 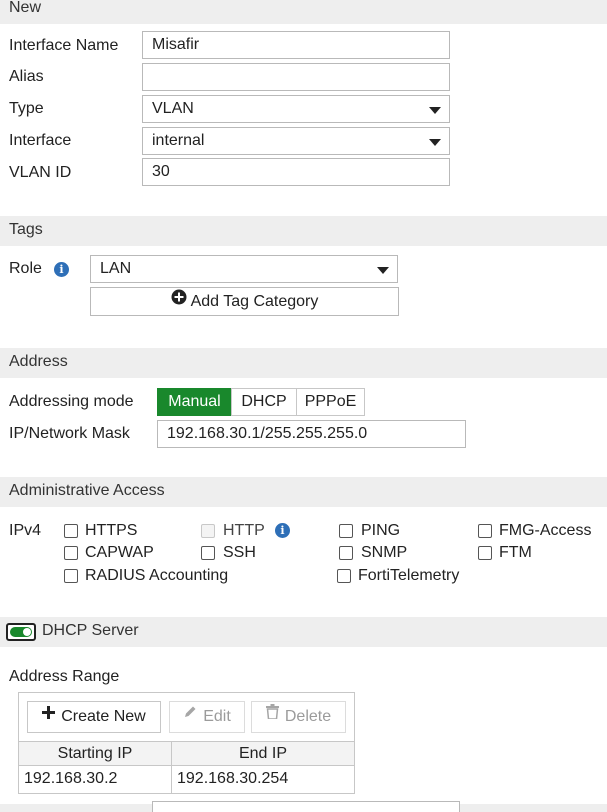 I want to click on column-header-starting-ip: Starting IP, so click(x=95, y=753).